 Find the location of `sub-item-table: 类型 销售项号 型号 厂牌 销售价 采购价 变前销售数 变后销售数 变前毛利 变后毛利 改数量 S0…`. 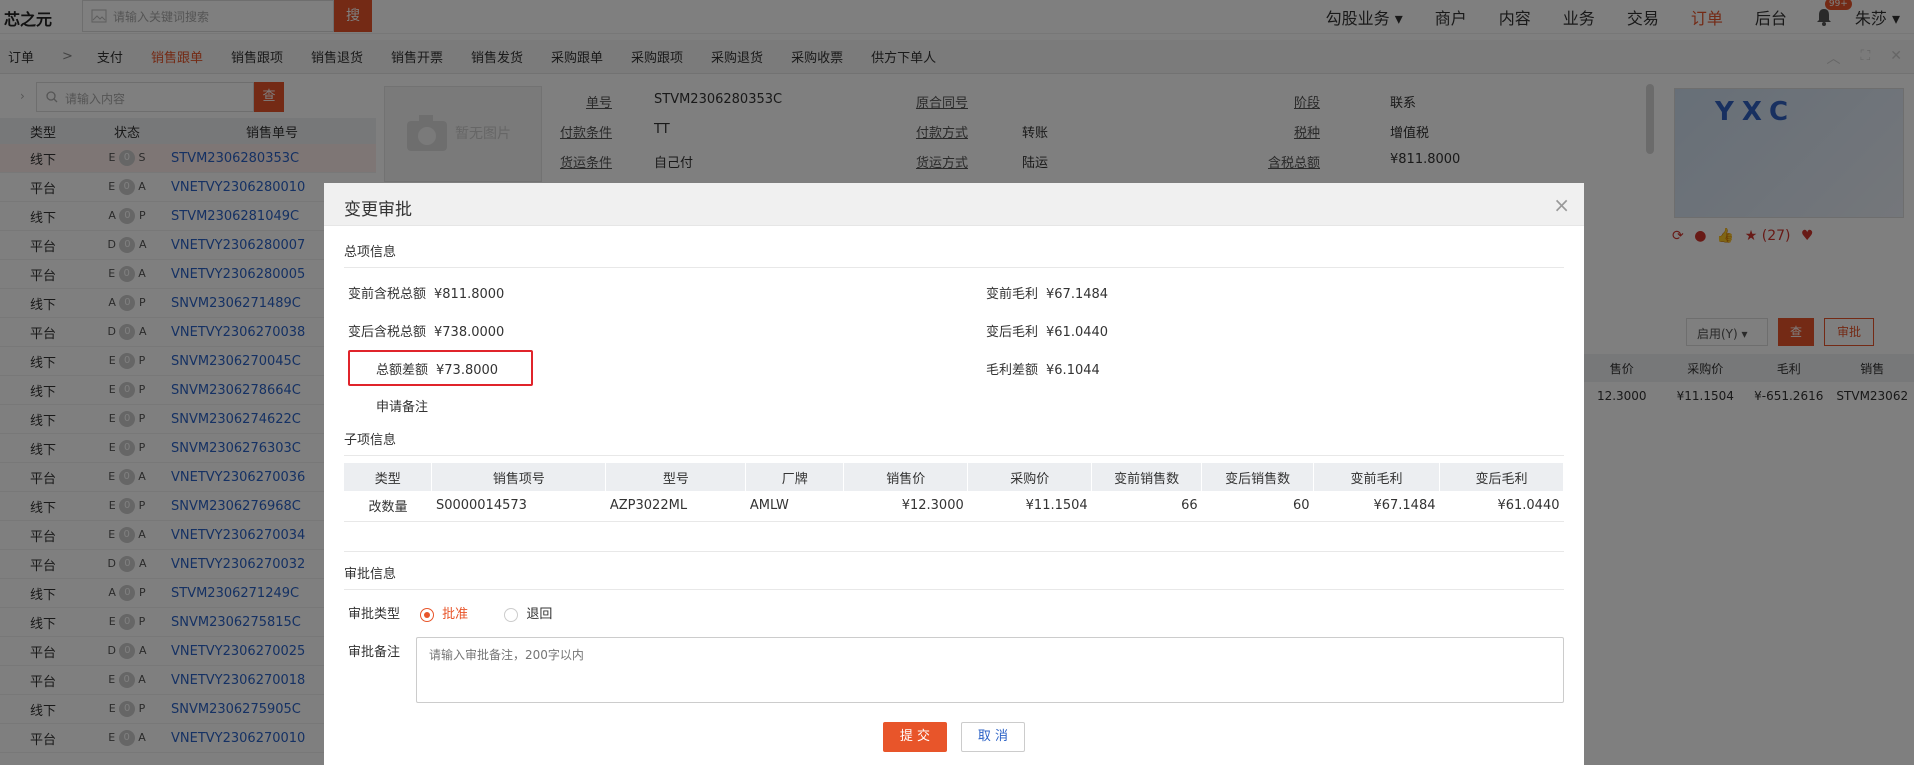

sub-item-table: 类型 销售项号 型号 厂牌 销售价 采购价 变前销售数 变后销售数 变前毛利 变后毛利 改数量 S0… is located at coordinates (954, 492).